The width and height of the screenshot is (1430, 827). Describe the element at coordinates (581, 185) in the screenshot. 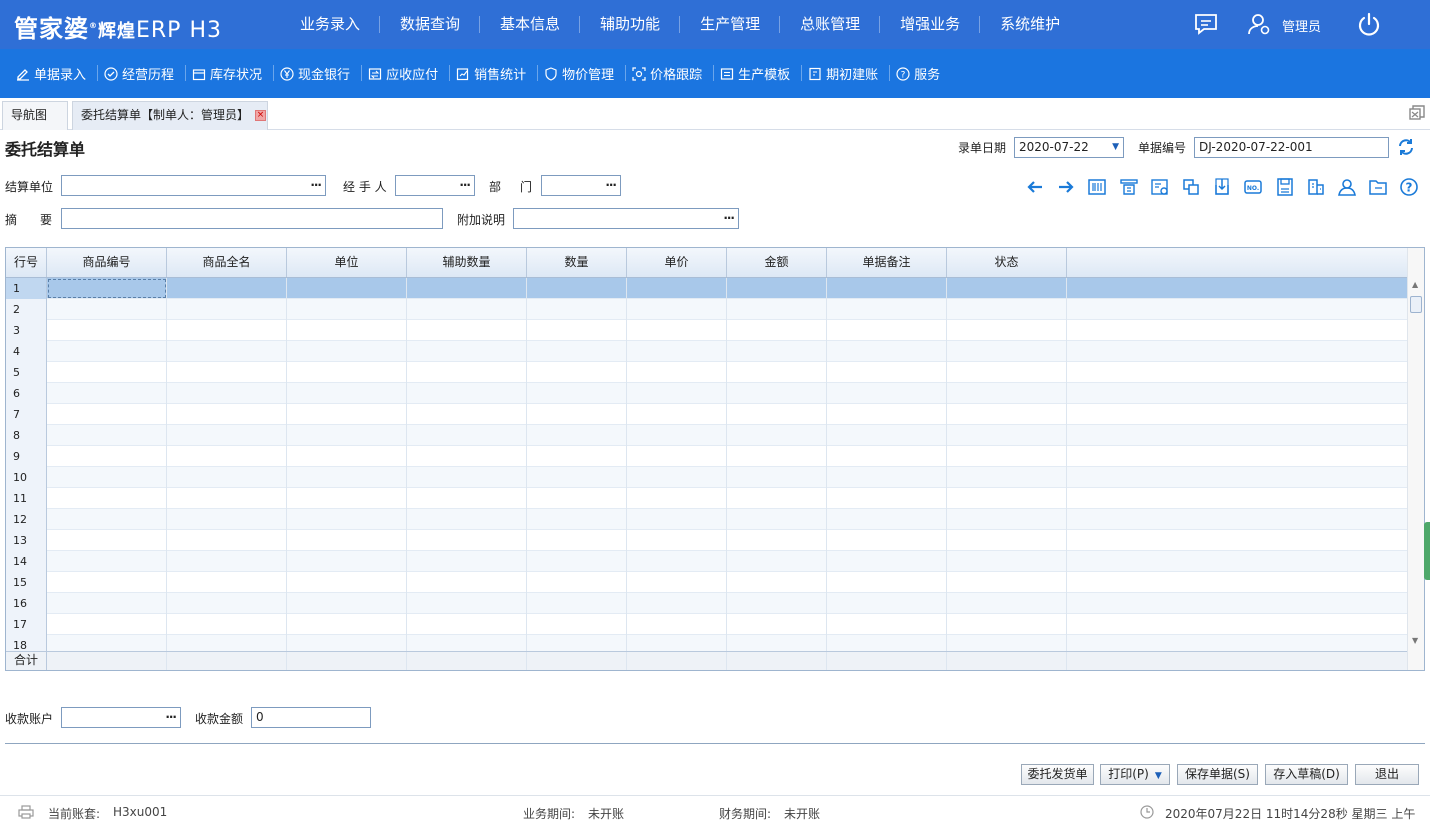

I see `department-field: ···` at that location.